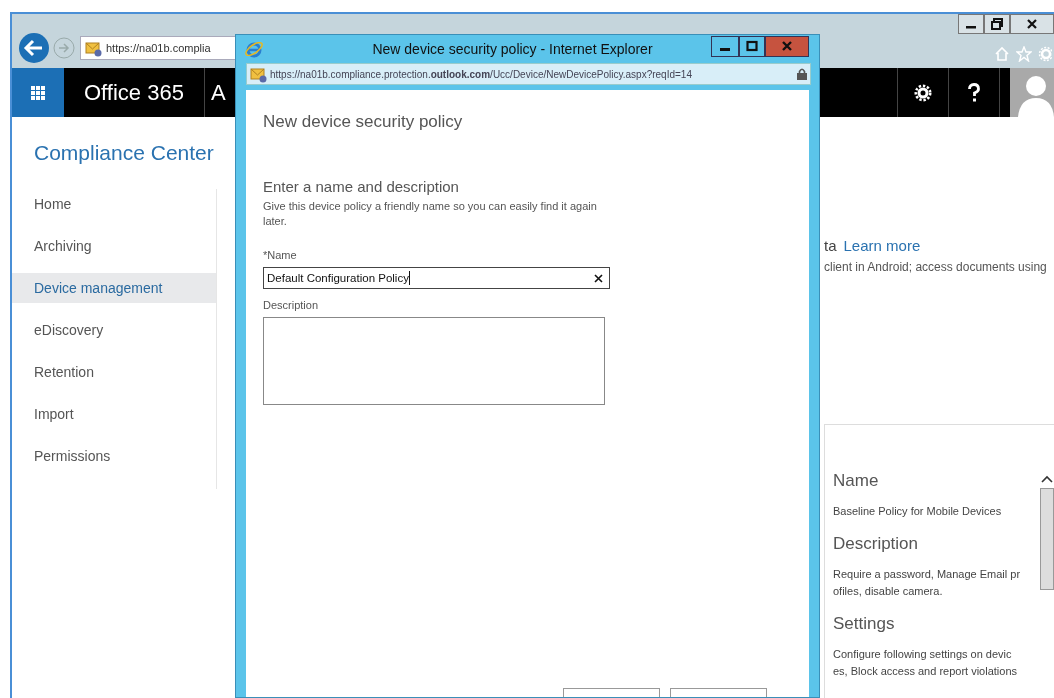 Image resolution: width=1054 pixels, height=698 pixels. I want to click on detail-text: es, Block access and report violations, so click(926, 671).